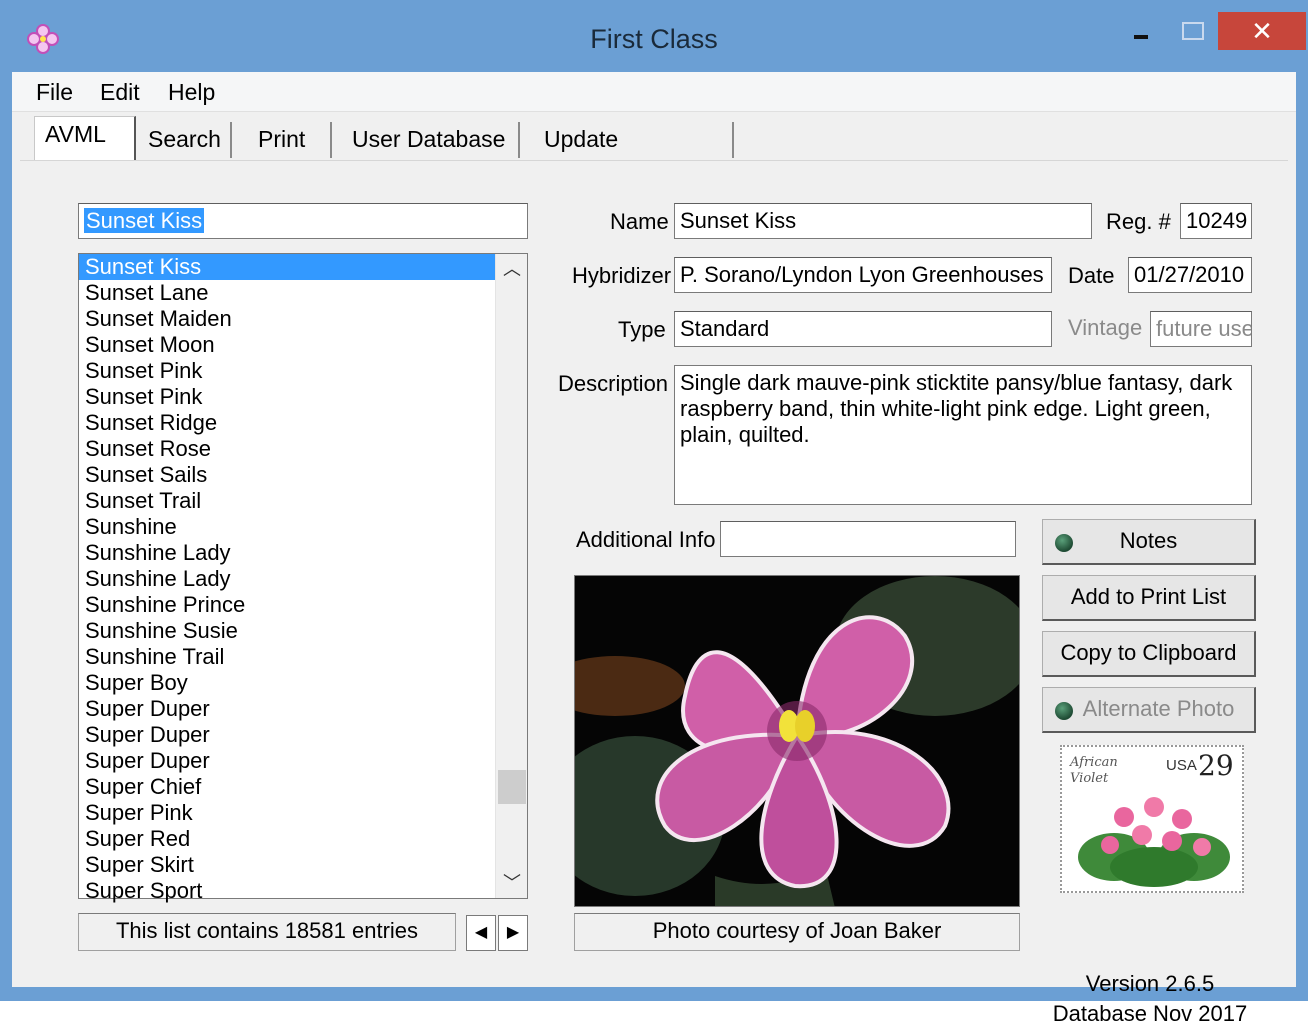 Image resolution: width=1308 pixels, height=1027 pixels. I want to click on list-item: Super Boy, so click(287, 683).